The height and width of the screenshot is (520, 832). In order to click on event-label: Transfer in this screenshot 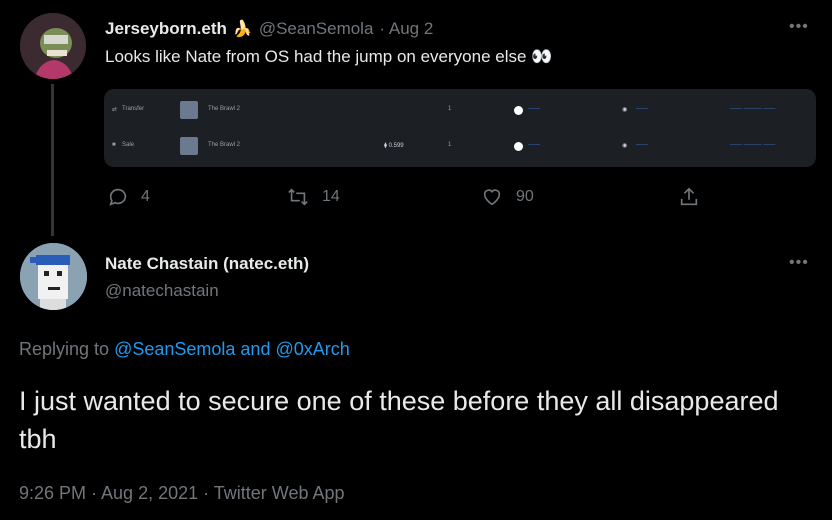, I will do `click(133, 109)`.